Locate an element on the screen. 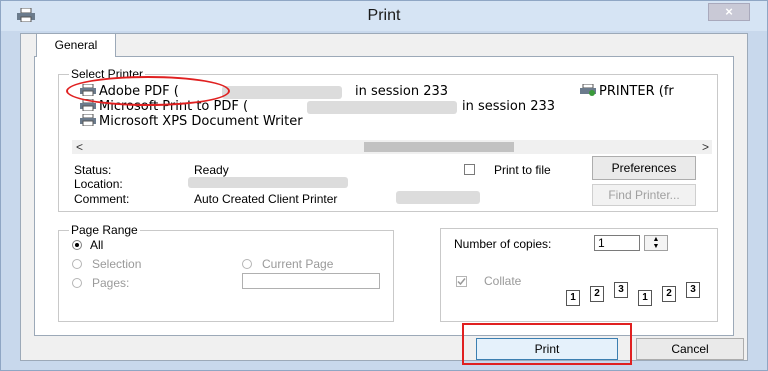  pages-input is located at coordinates (311, 281).